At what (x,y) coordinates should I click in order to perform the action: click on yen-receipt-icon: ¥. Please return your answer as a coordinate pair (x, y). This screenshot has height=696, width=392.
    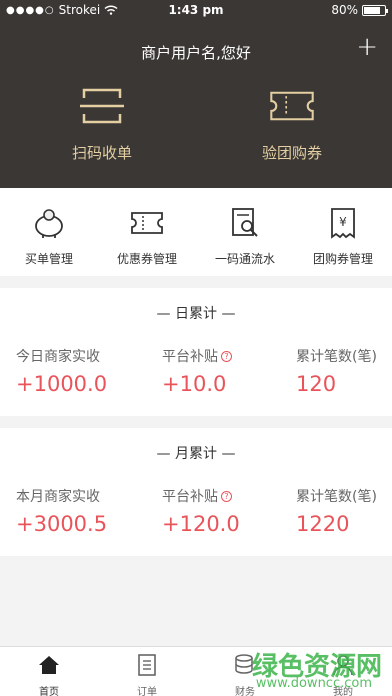
    Looking at the image, I should click on (343, 223).